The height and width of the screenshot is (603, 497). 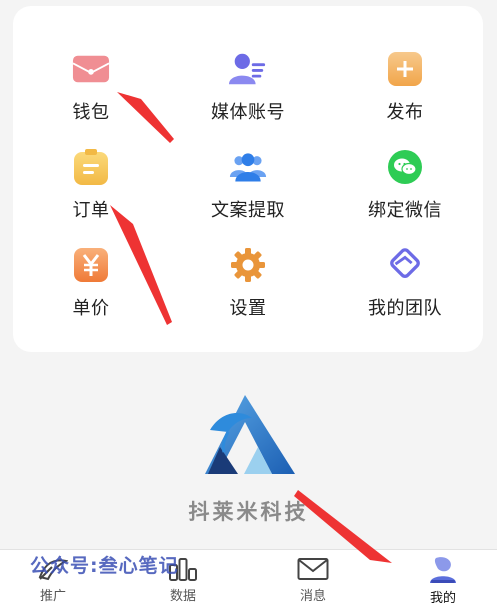 I want to click on menu-item-order: 订单, so click(x=91, y=188).